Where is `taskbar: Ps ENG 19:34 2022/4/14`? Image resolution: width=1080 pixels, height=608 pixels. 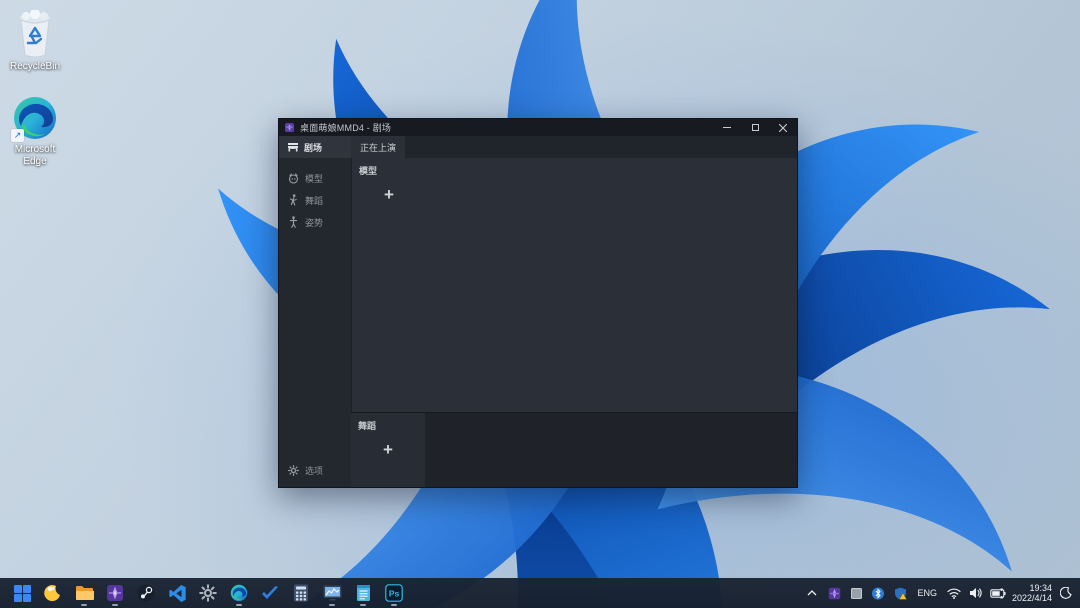
taskbar: Ps ENG 19:34 2022/4/14 is located at coordinates (540, 593).